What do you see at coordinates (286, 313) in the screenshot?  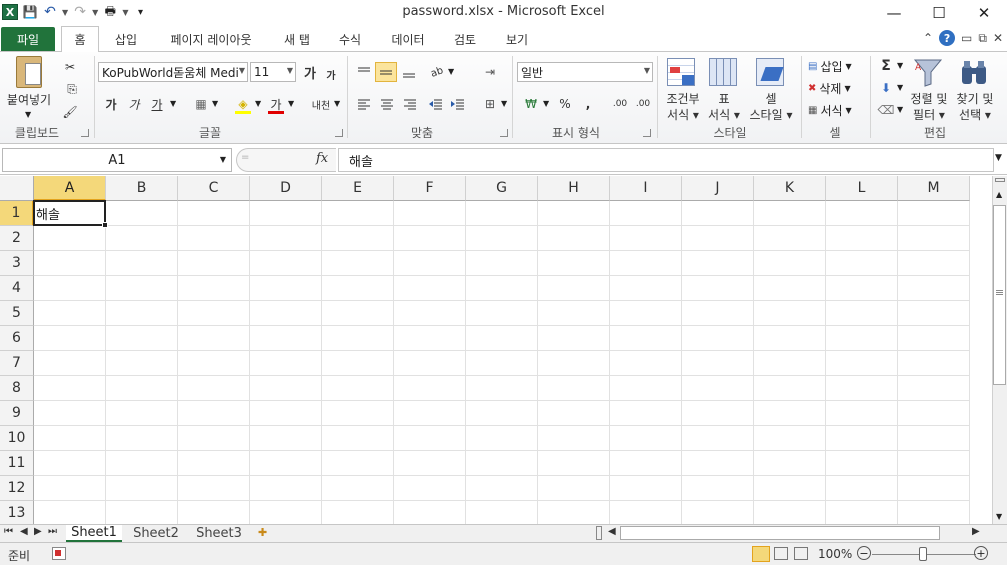 I see `cell-d5` at bounding box center [286, 313].